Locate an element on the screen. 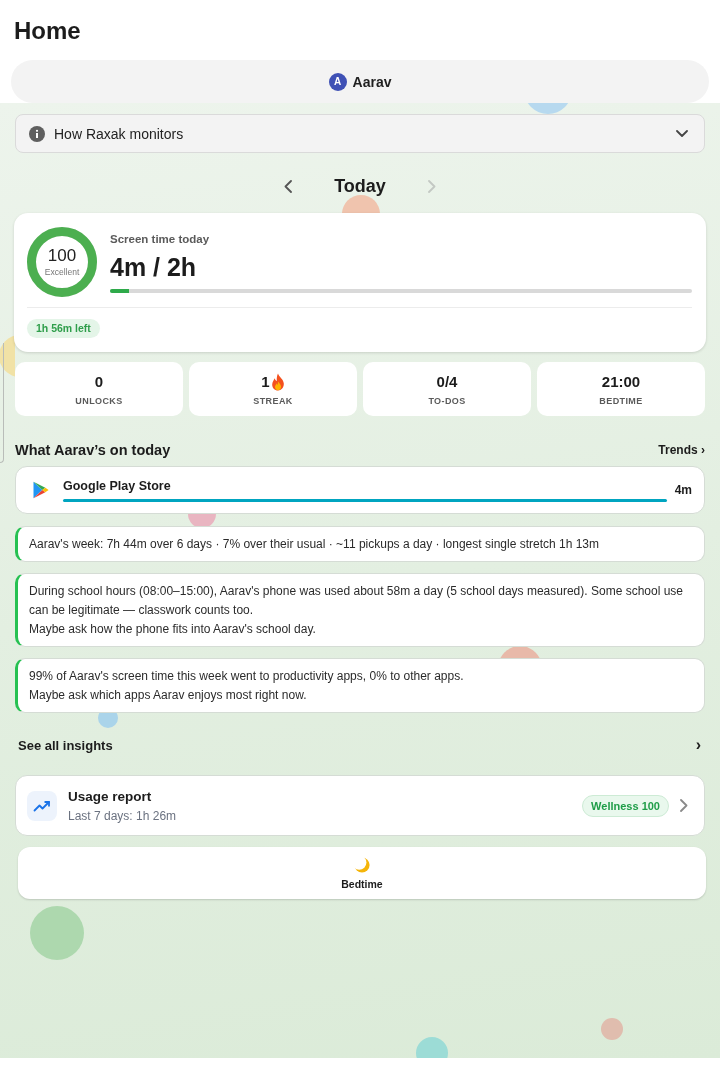  info-icon is located at coordinates (37, 133).